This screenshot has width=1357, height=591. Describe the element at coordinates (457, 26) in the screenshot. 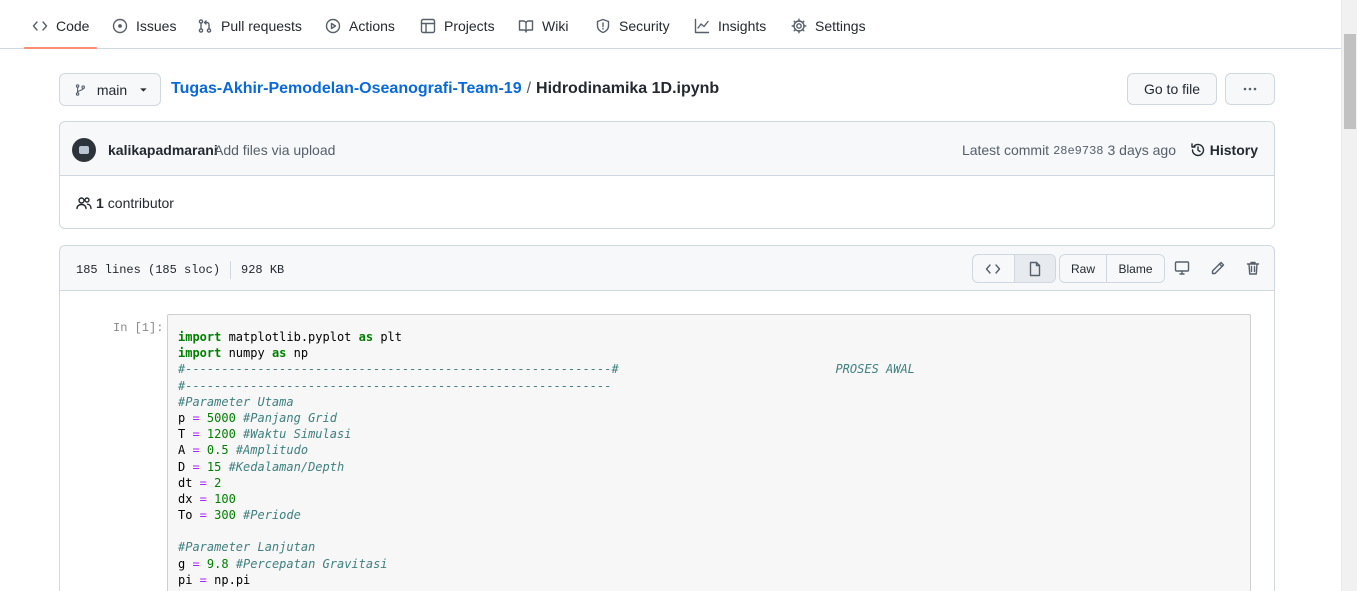

I see `tab-projects: Projects` at that location.